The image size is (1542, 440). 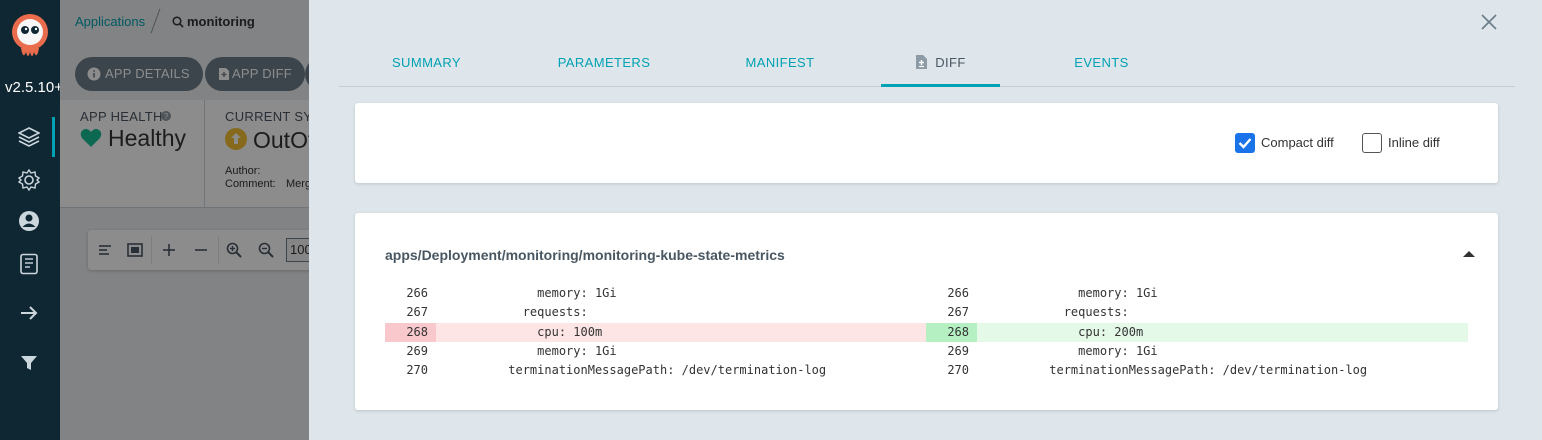 What do you see at coordinates (1414, 142) in the screenshot?
I see `inline-diff-label: Inline diff` at bounding box center [1414, 142].